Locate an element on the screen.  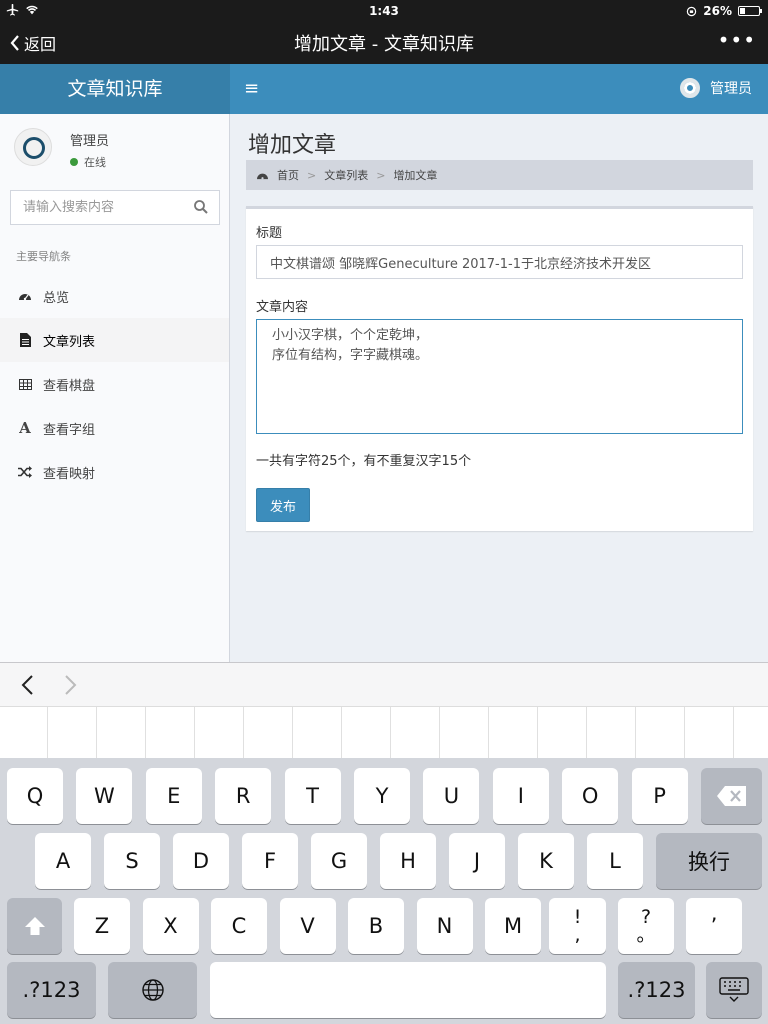
search-input is located at coordinates (96, 207).